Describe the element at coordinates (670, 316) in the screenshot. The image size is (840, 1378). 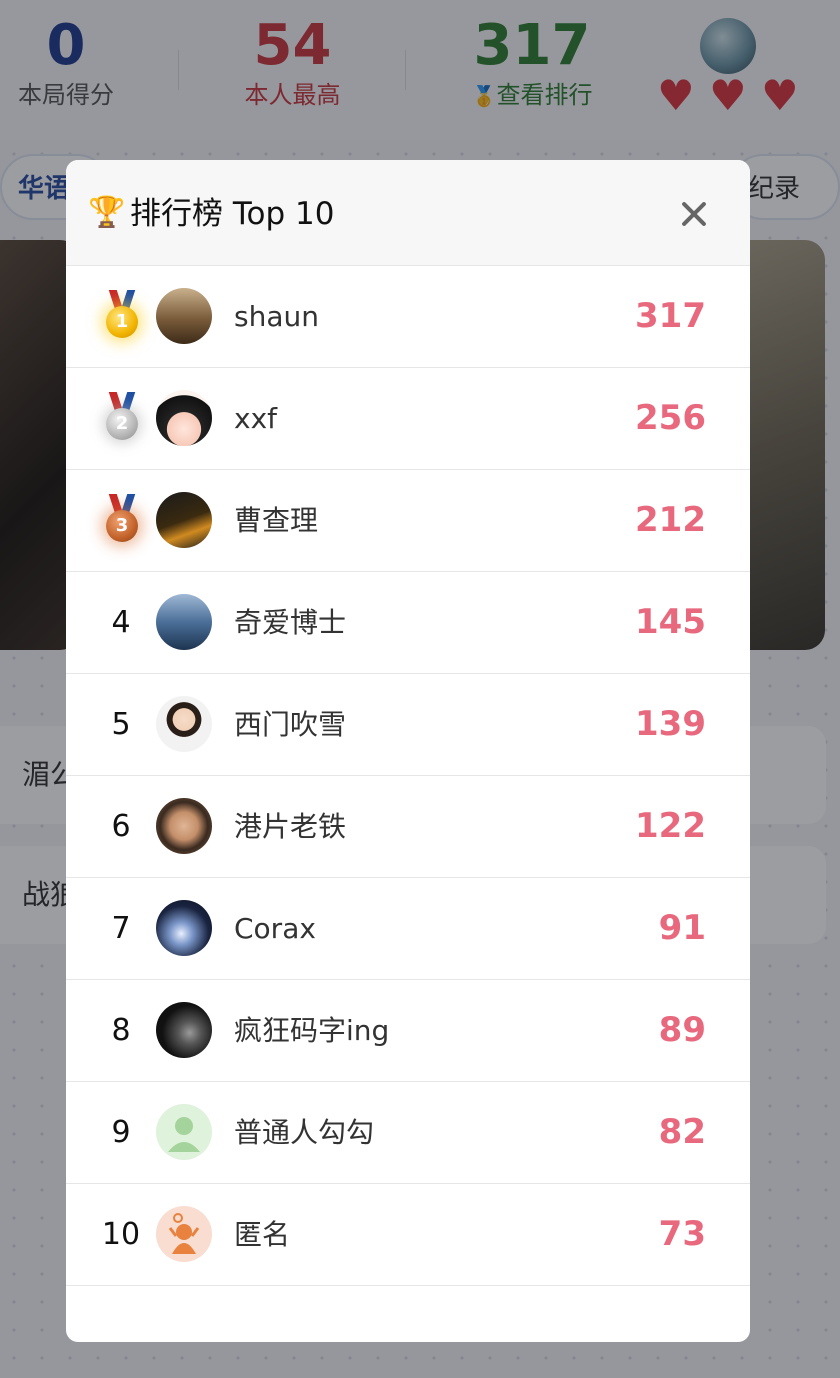
I see `player-score: 317` at that location.